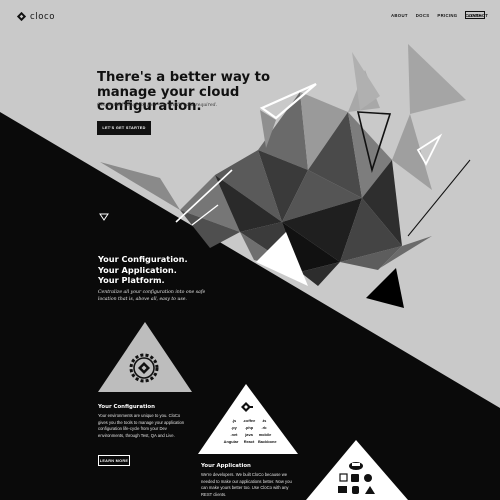  I want to click on tagline-line-1: Your Configuration., so click(143, 259).